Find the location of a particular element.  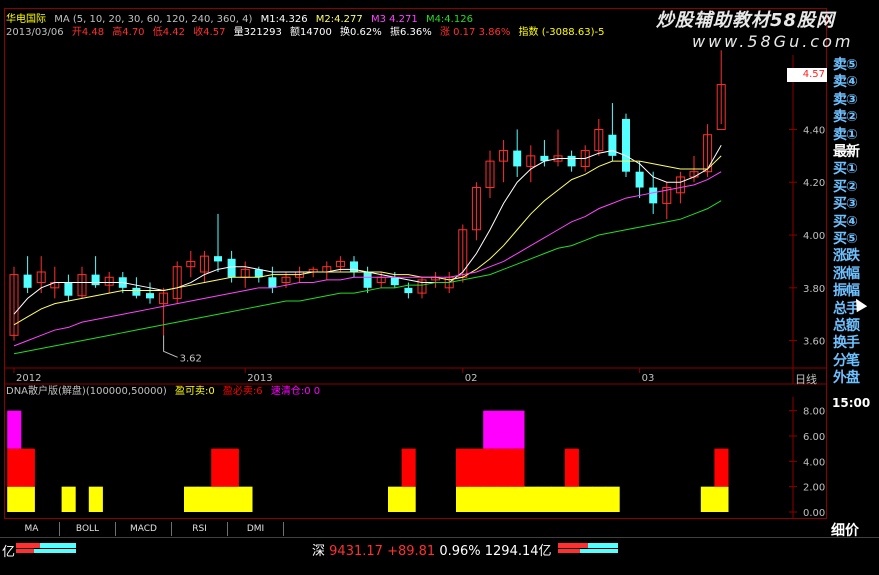

x-tick-label: 2012 is located at coordinates (28, 378).